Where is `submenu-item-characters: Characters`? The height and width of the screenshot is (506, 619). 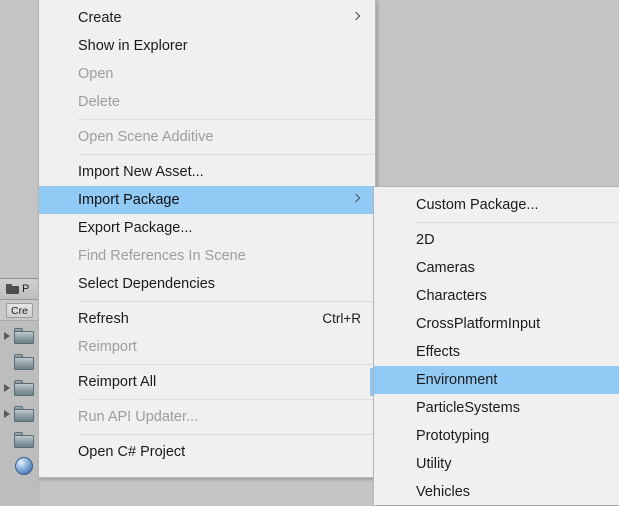 submenu-item-characters: Characters is located at coordinates (496, 296).